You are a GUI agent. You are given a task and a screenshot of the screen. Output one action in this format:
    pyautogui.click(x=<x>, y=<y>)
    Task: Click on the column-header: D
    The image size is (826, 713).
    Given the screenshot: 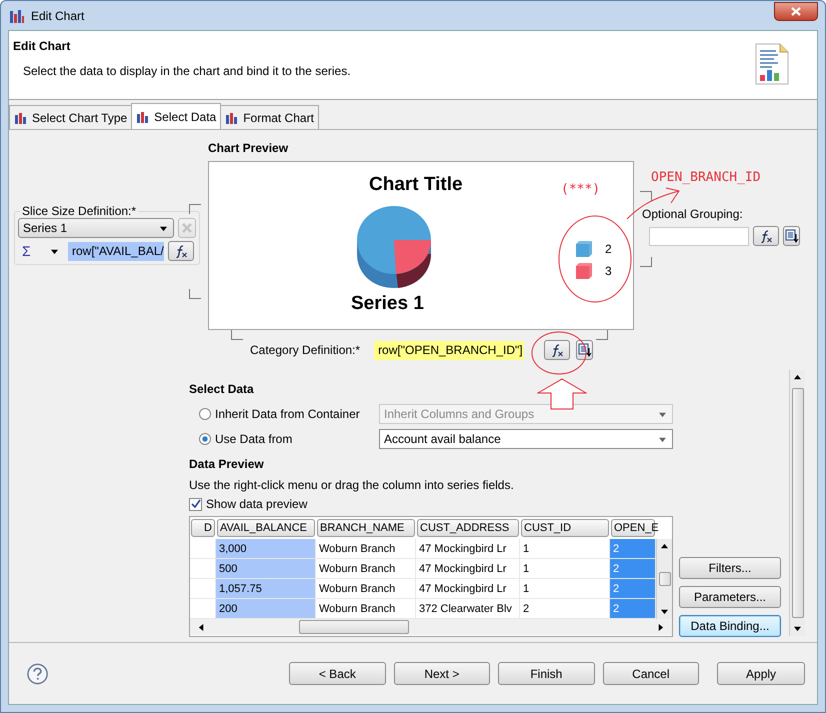 What is the action you would take?
    pyautogui.click(x=203, y=528)
    